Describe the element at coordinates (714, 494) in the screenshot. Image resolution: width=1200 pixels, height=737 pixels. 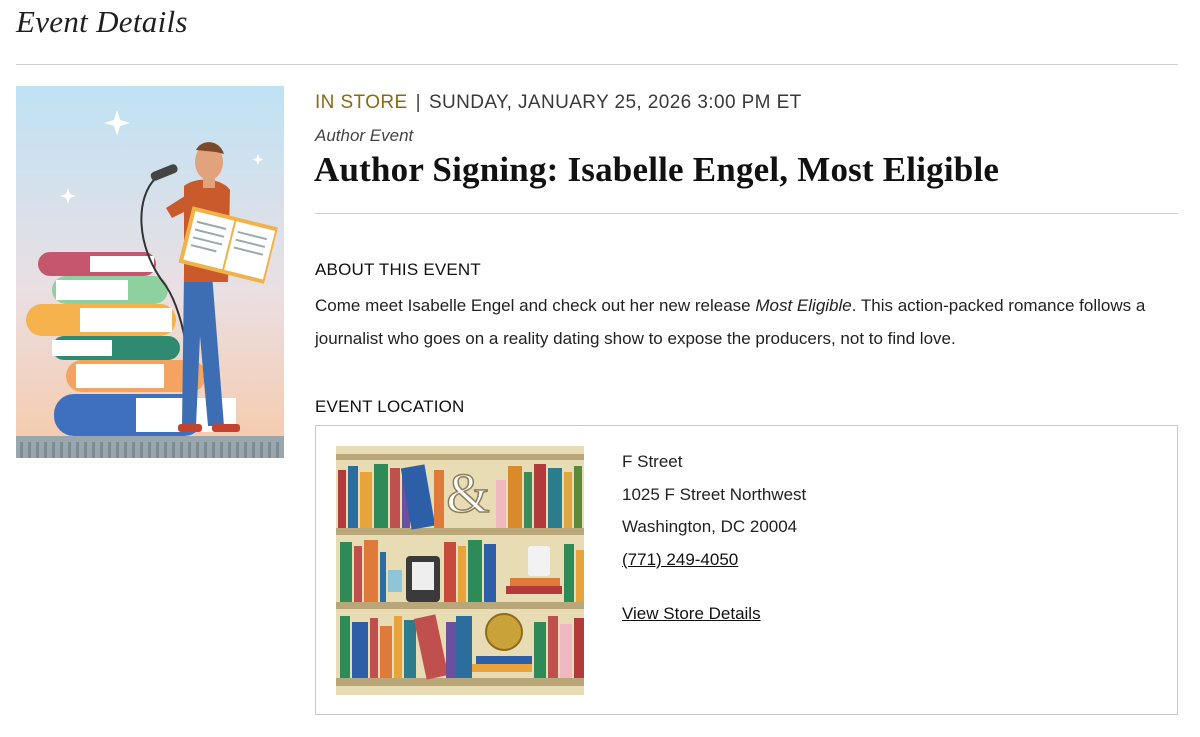
I see `store-street-address: 1025 F Street Northwest` at that location.